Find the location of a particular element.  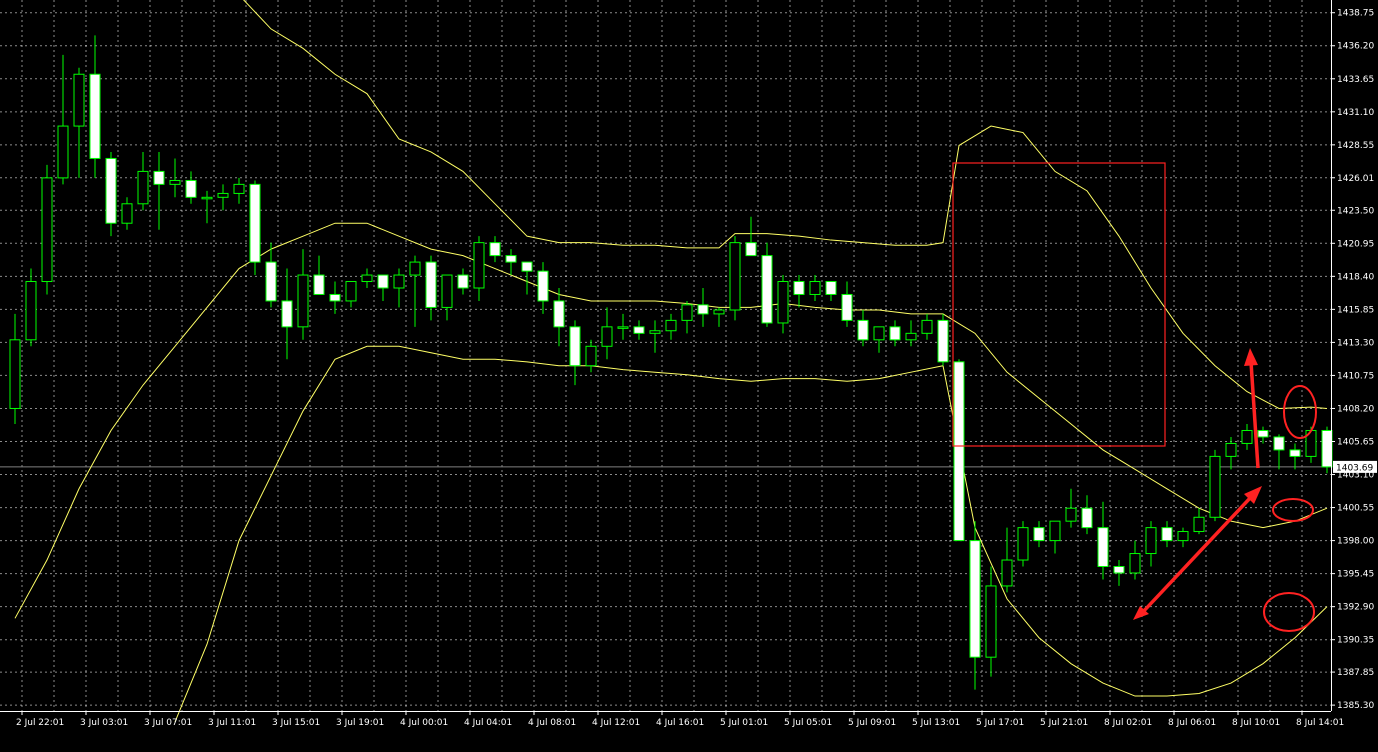

time-tick-label: 4 Jul 16:01 is located at coordinates (680, 723).